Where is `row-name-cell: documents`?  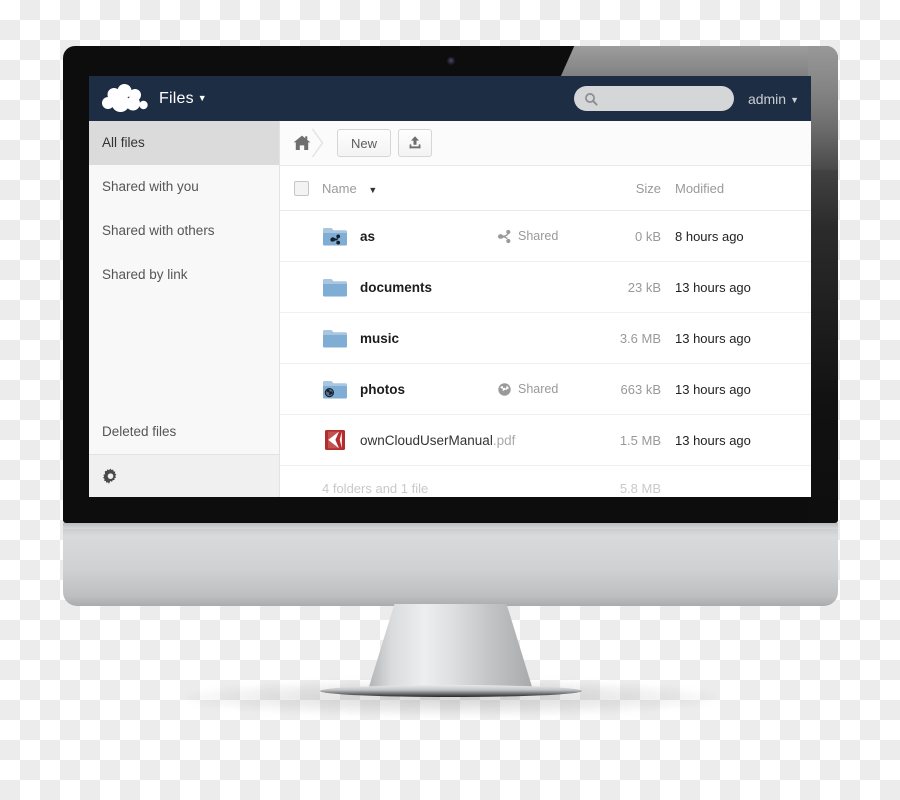
row-name-cell: documents is located at coordinates (409, 287).